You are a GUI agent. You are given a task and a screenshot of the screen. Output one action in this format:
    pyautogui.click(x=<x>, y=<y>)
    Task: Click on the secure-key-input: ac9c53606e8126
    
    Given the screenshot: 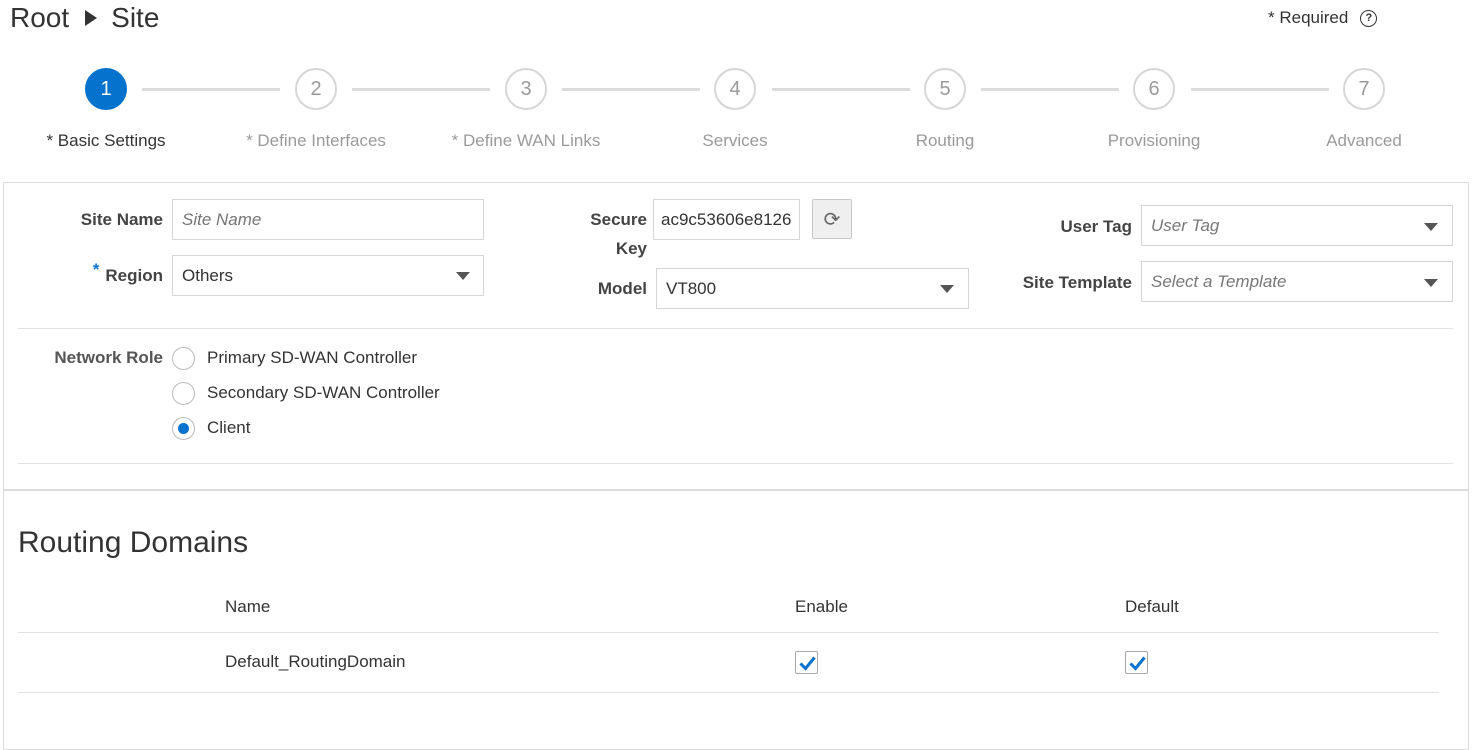 What is the action you would take?
    pyautogui.click(x=726, y=219)
    